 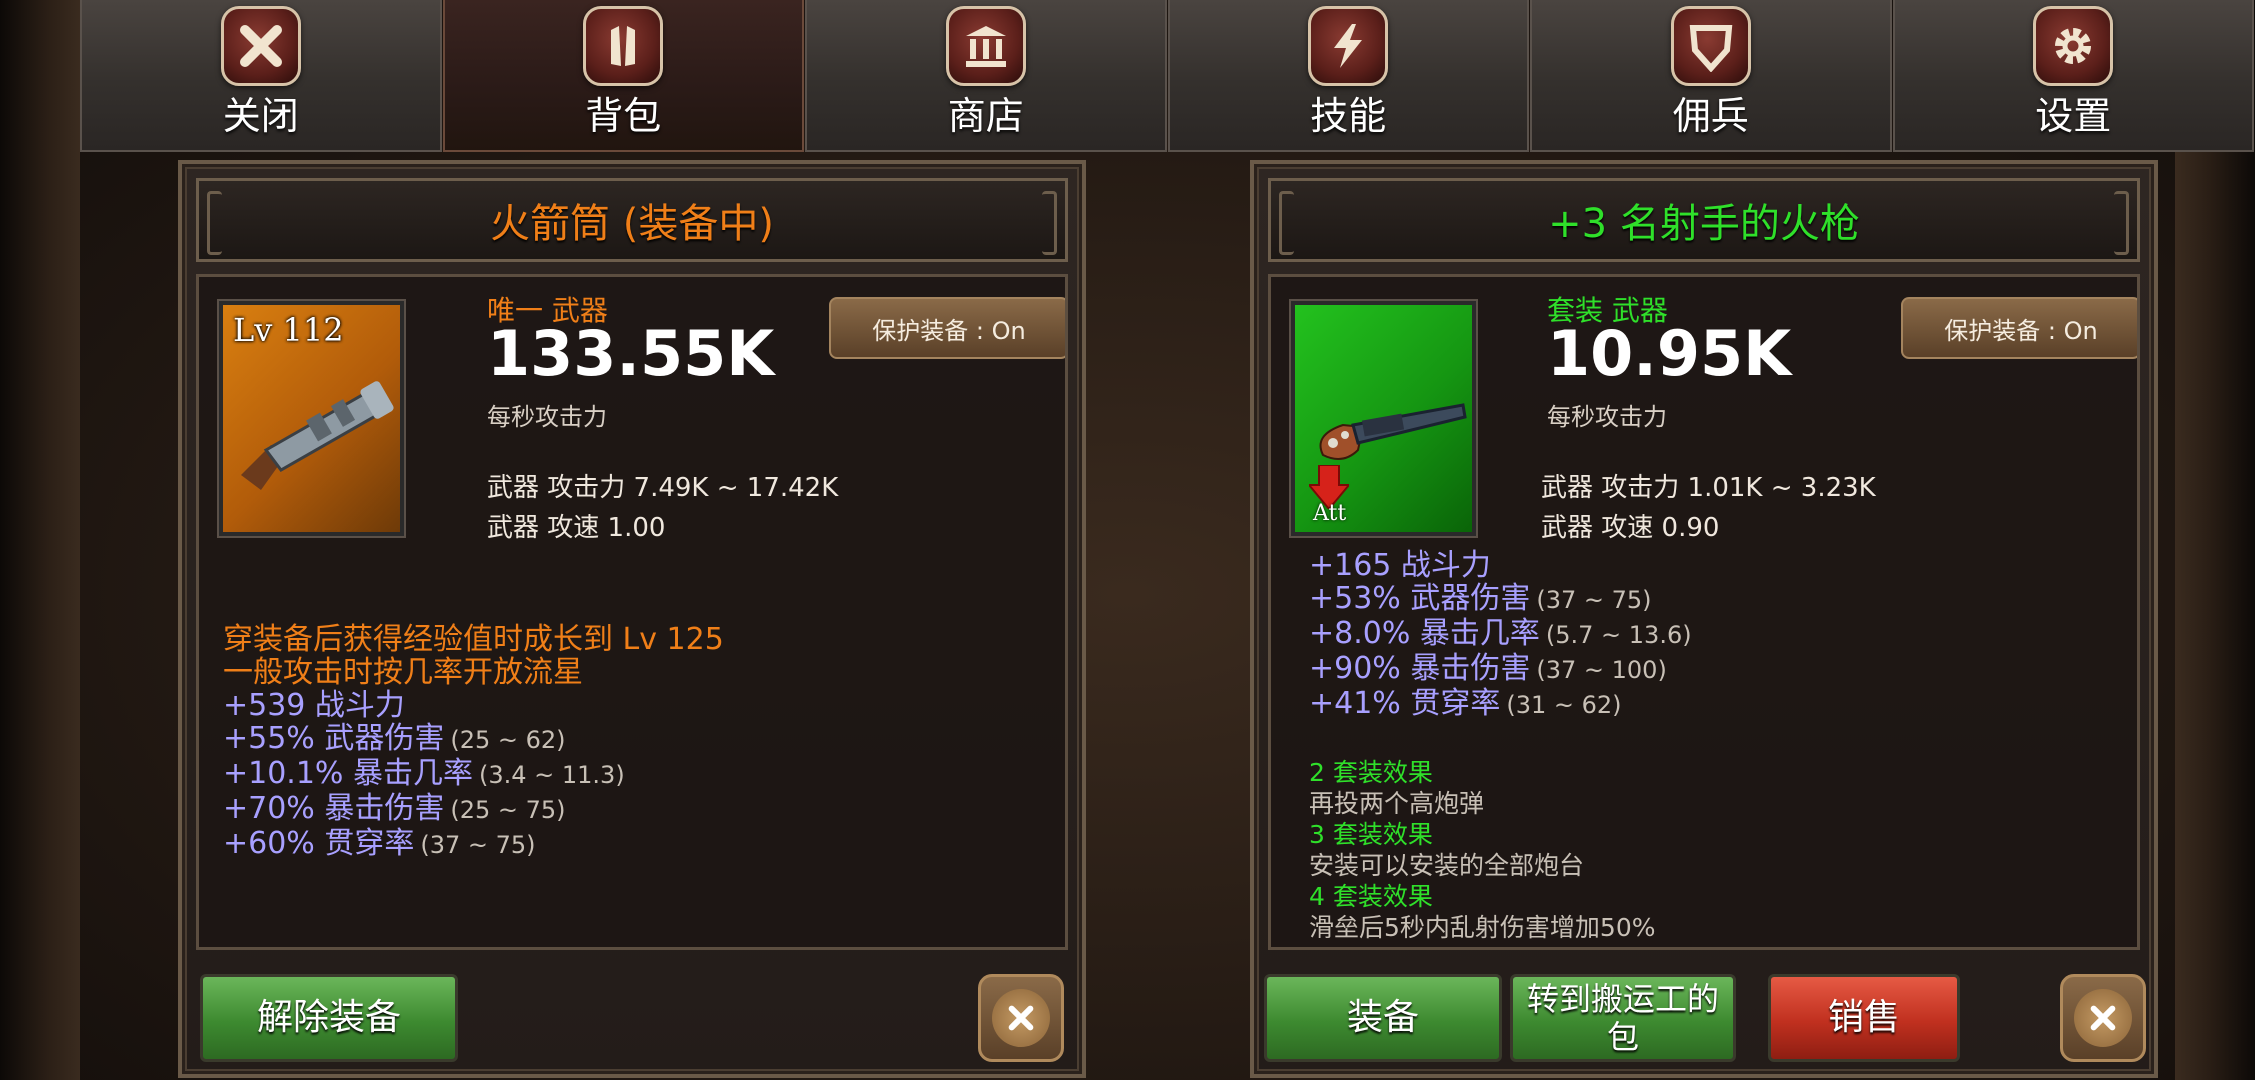 I want to click on item-title: +3 名射手的火枪, so click(x=1704, y=224).